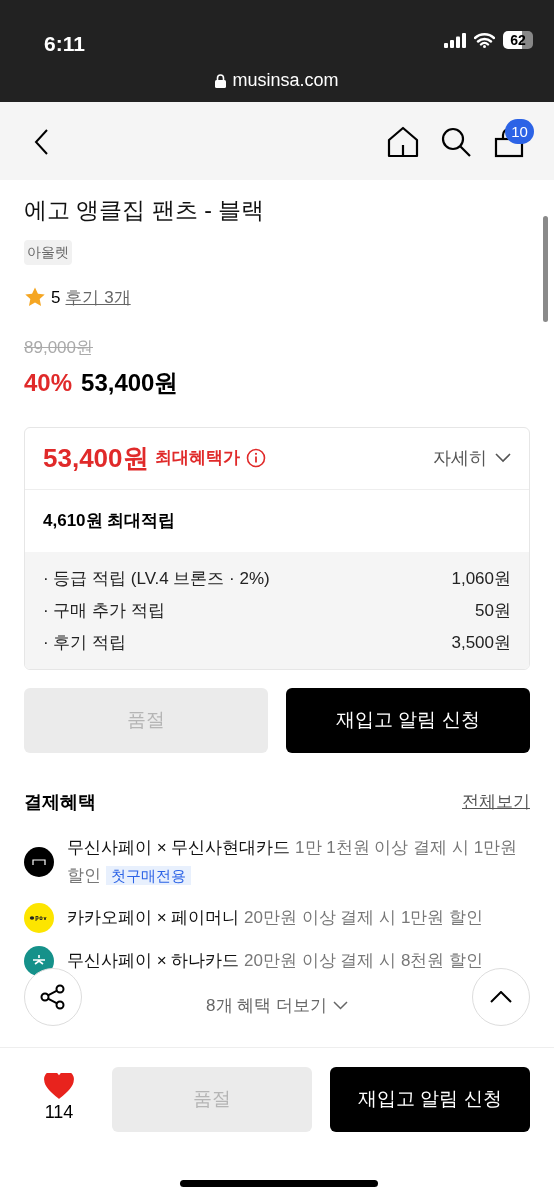 The height and width of the screenshot is (1200, 554). What do you see at coordinates (221, 80) in the screenshot?
I see `lock-icon` at bounding box center [221, 80].